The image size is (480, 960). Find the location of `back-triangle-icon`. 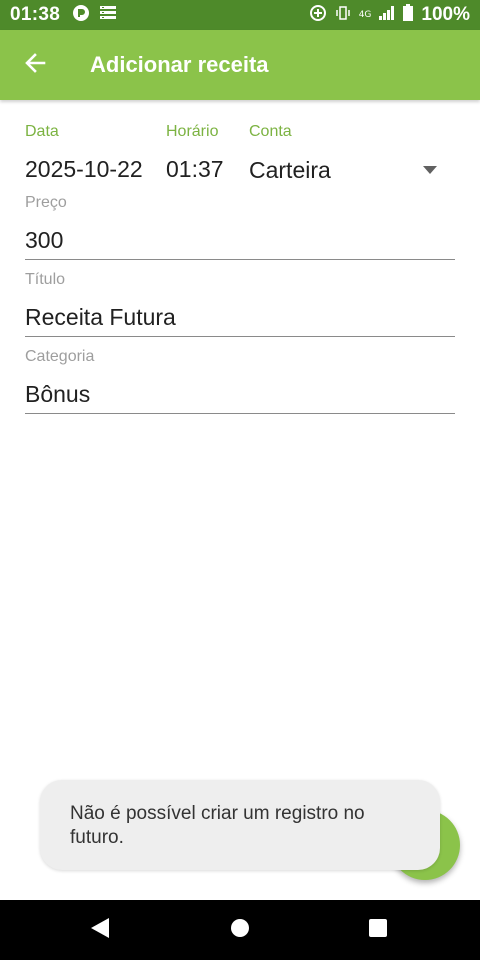

back-triangle-icon is located at coordinates (100, 930).